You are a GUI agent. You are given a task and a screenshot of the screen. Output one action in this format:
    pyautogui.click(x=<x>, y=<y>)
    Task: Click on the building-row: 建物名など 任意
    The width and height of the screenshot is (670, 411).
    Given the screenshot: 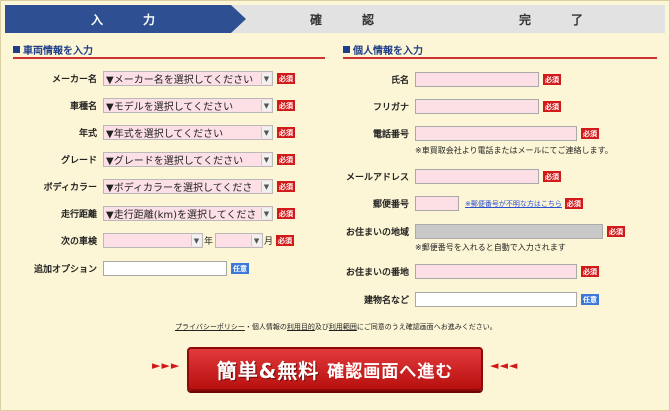 What is the action you would take?
    pyautogui.click(x=471, y=299)
    